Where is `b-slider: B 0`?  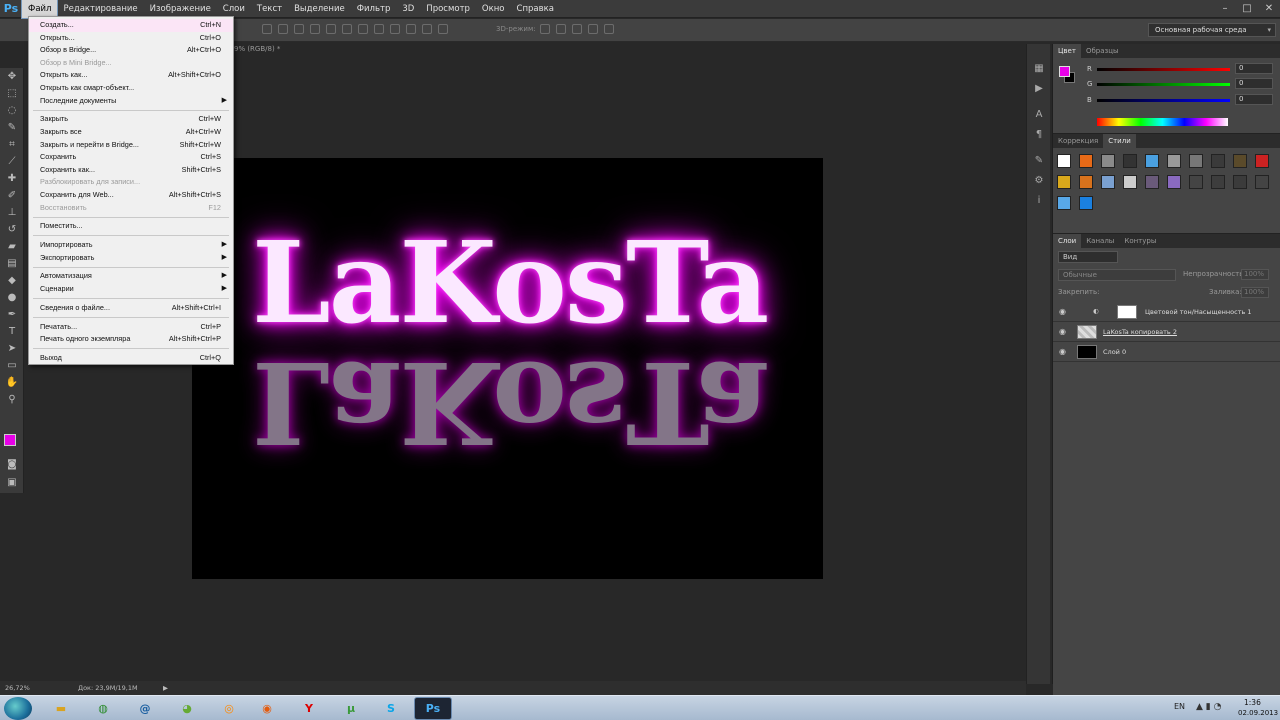 b-slider: B 0 is located at coordinates (1182, 100).